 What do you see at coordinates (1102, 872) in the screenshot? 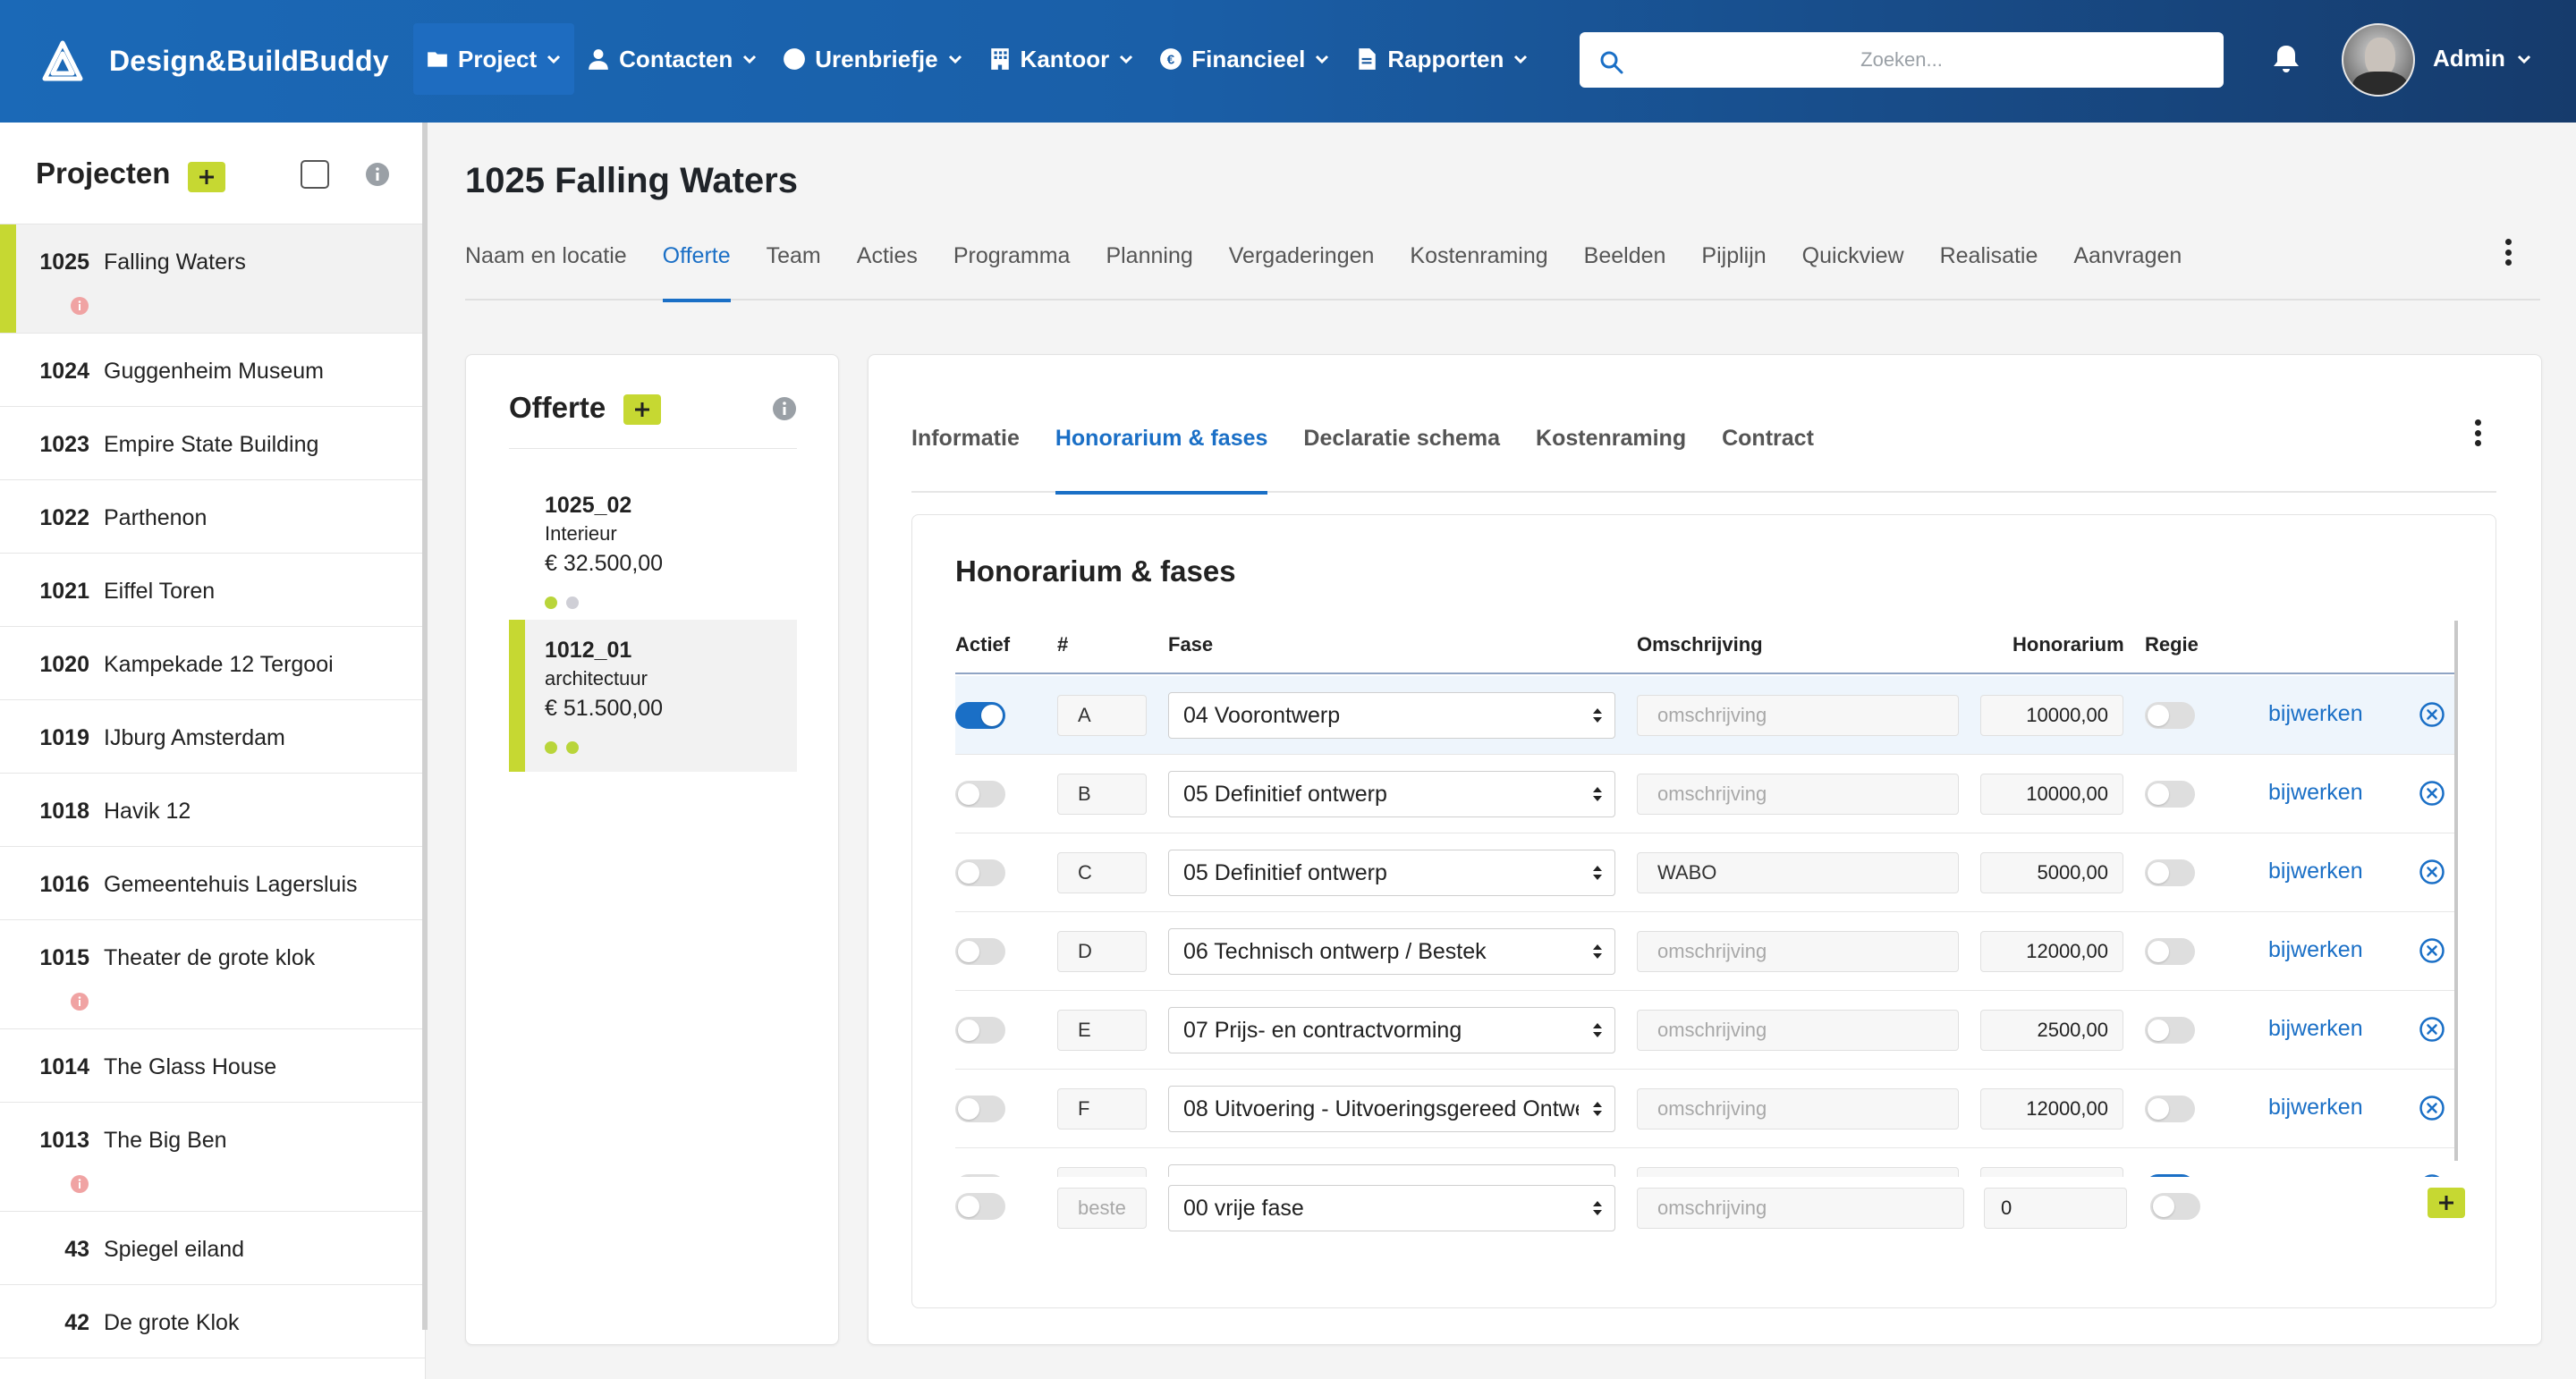
I see `nr-input: C` at bounding box center [1102, 872].